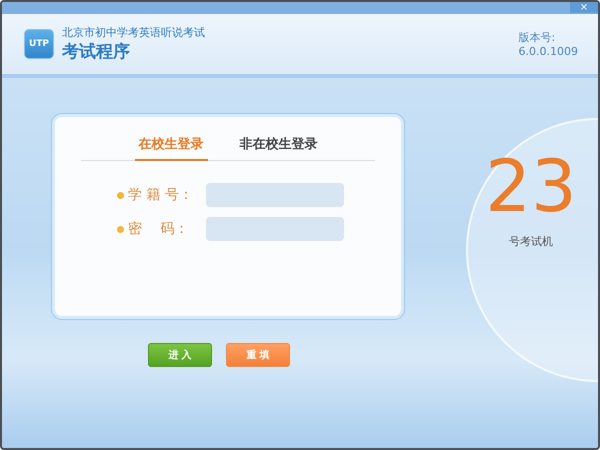 This screenshot has height=450, width=600. What do you see at coordinates (171, 148) in the screenshot?
I see `login-tab: 在校生登录` at bounding box center [171, 148].